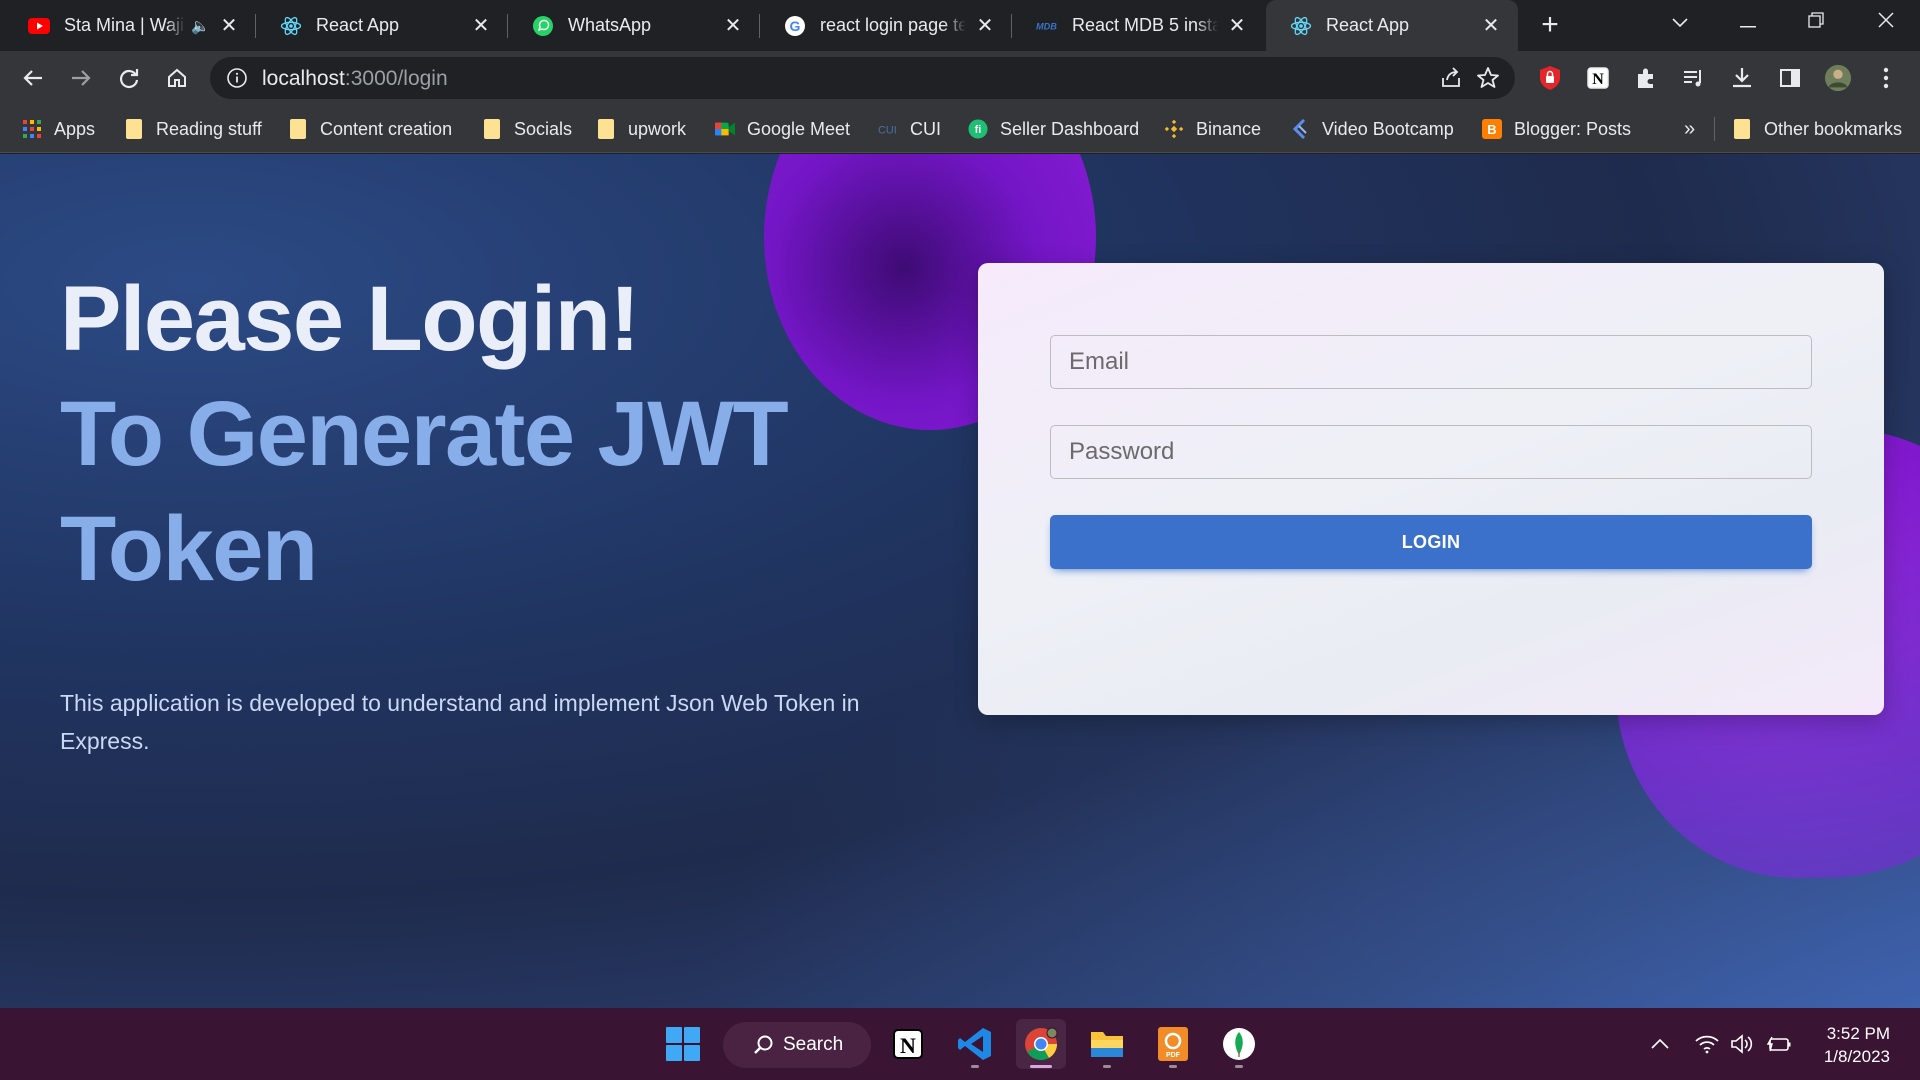 Image resolution: width=1920 pixels, height=1080 pixels. I want to click on tab-youtube: Sta Mina | Waji 🔈 ✕, so click(130, 25).